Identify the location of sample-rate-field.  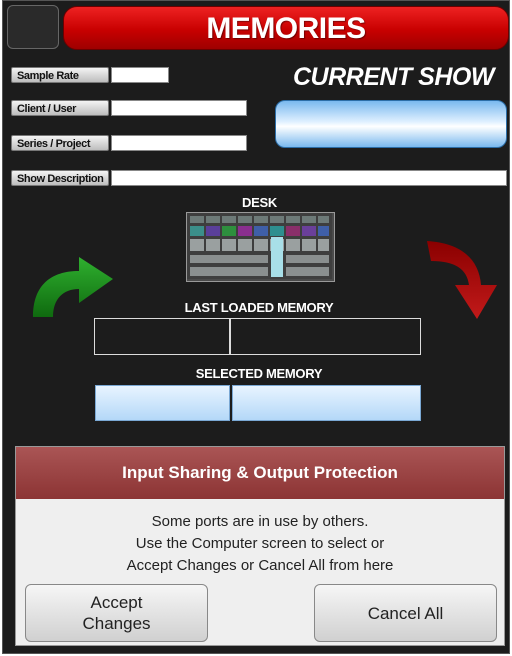
(140, 75).